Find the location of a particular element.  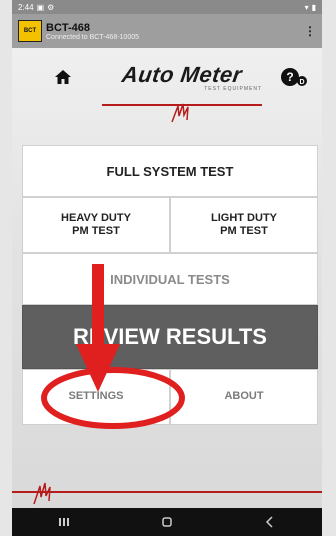

heavy-duty-label: HEAVY DUTY PM TEST is located at coordinates (96, 225).